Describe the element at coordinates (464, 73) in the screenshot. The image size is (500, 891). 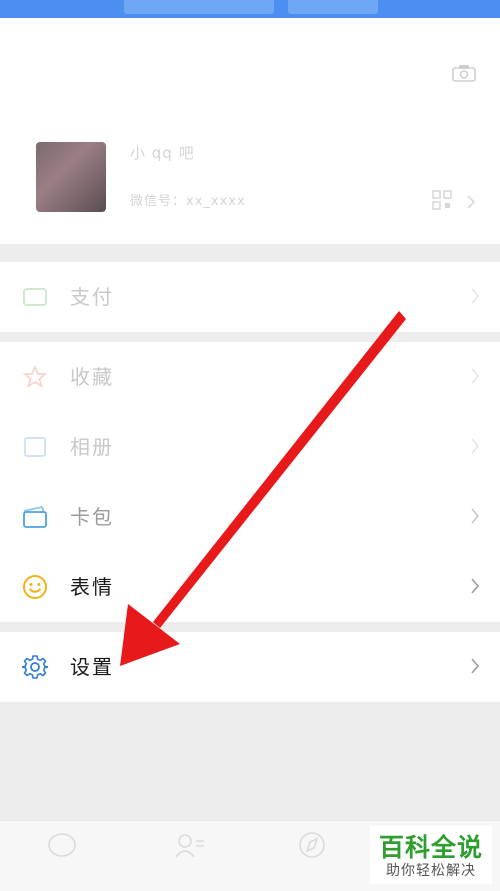
I see `camera-icon` at that location.